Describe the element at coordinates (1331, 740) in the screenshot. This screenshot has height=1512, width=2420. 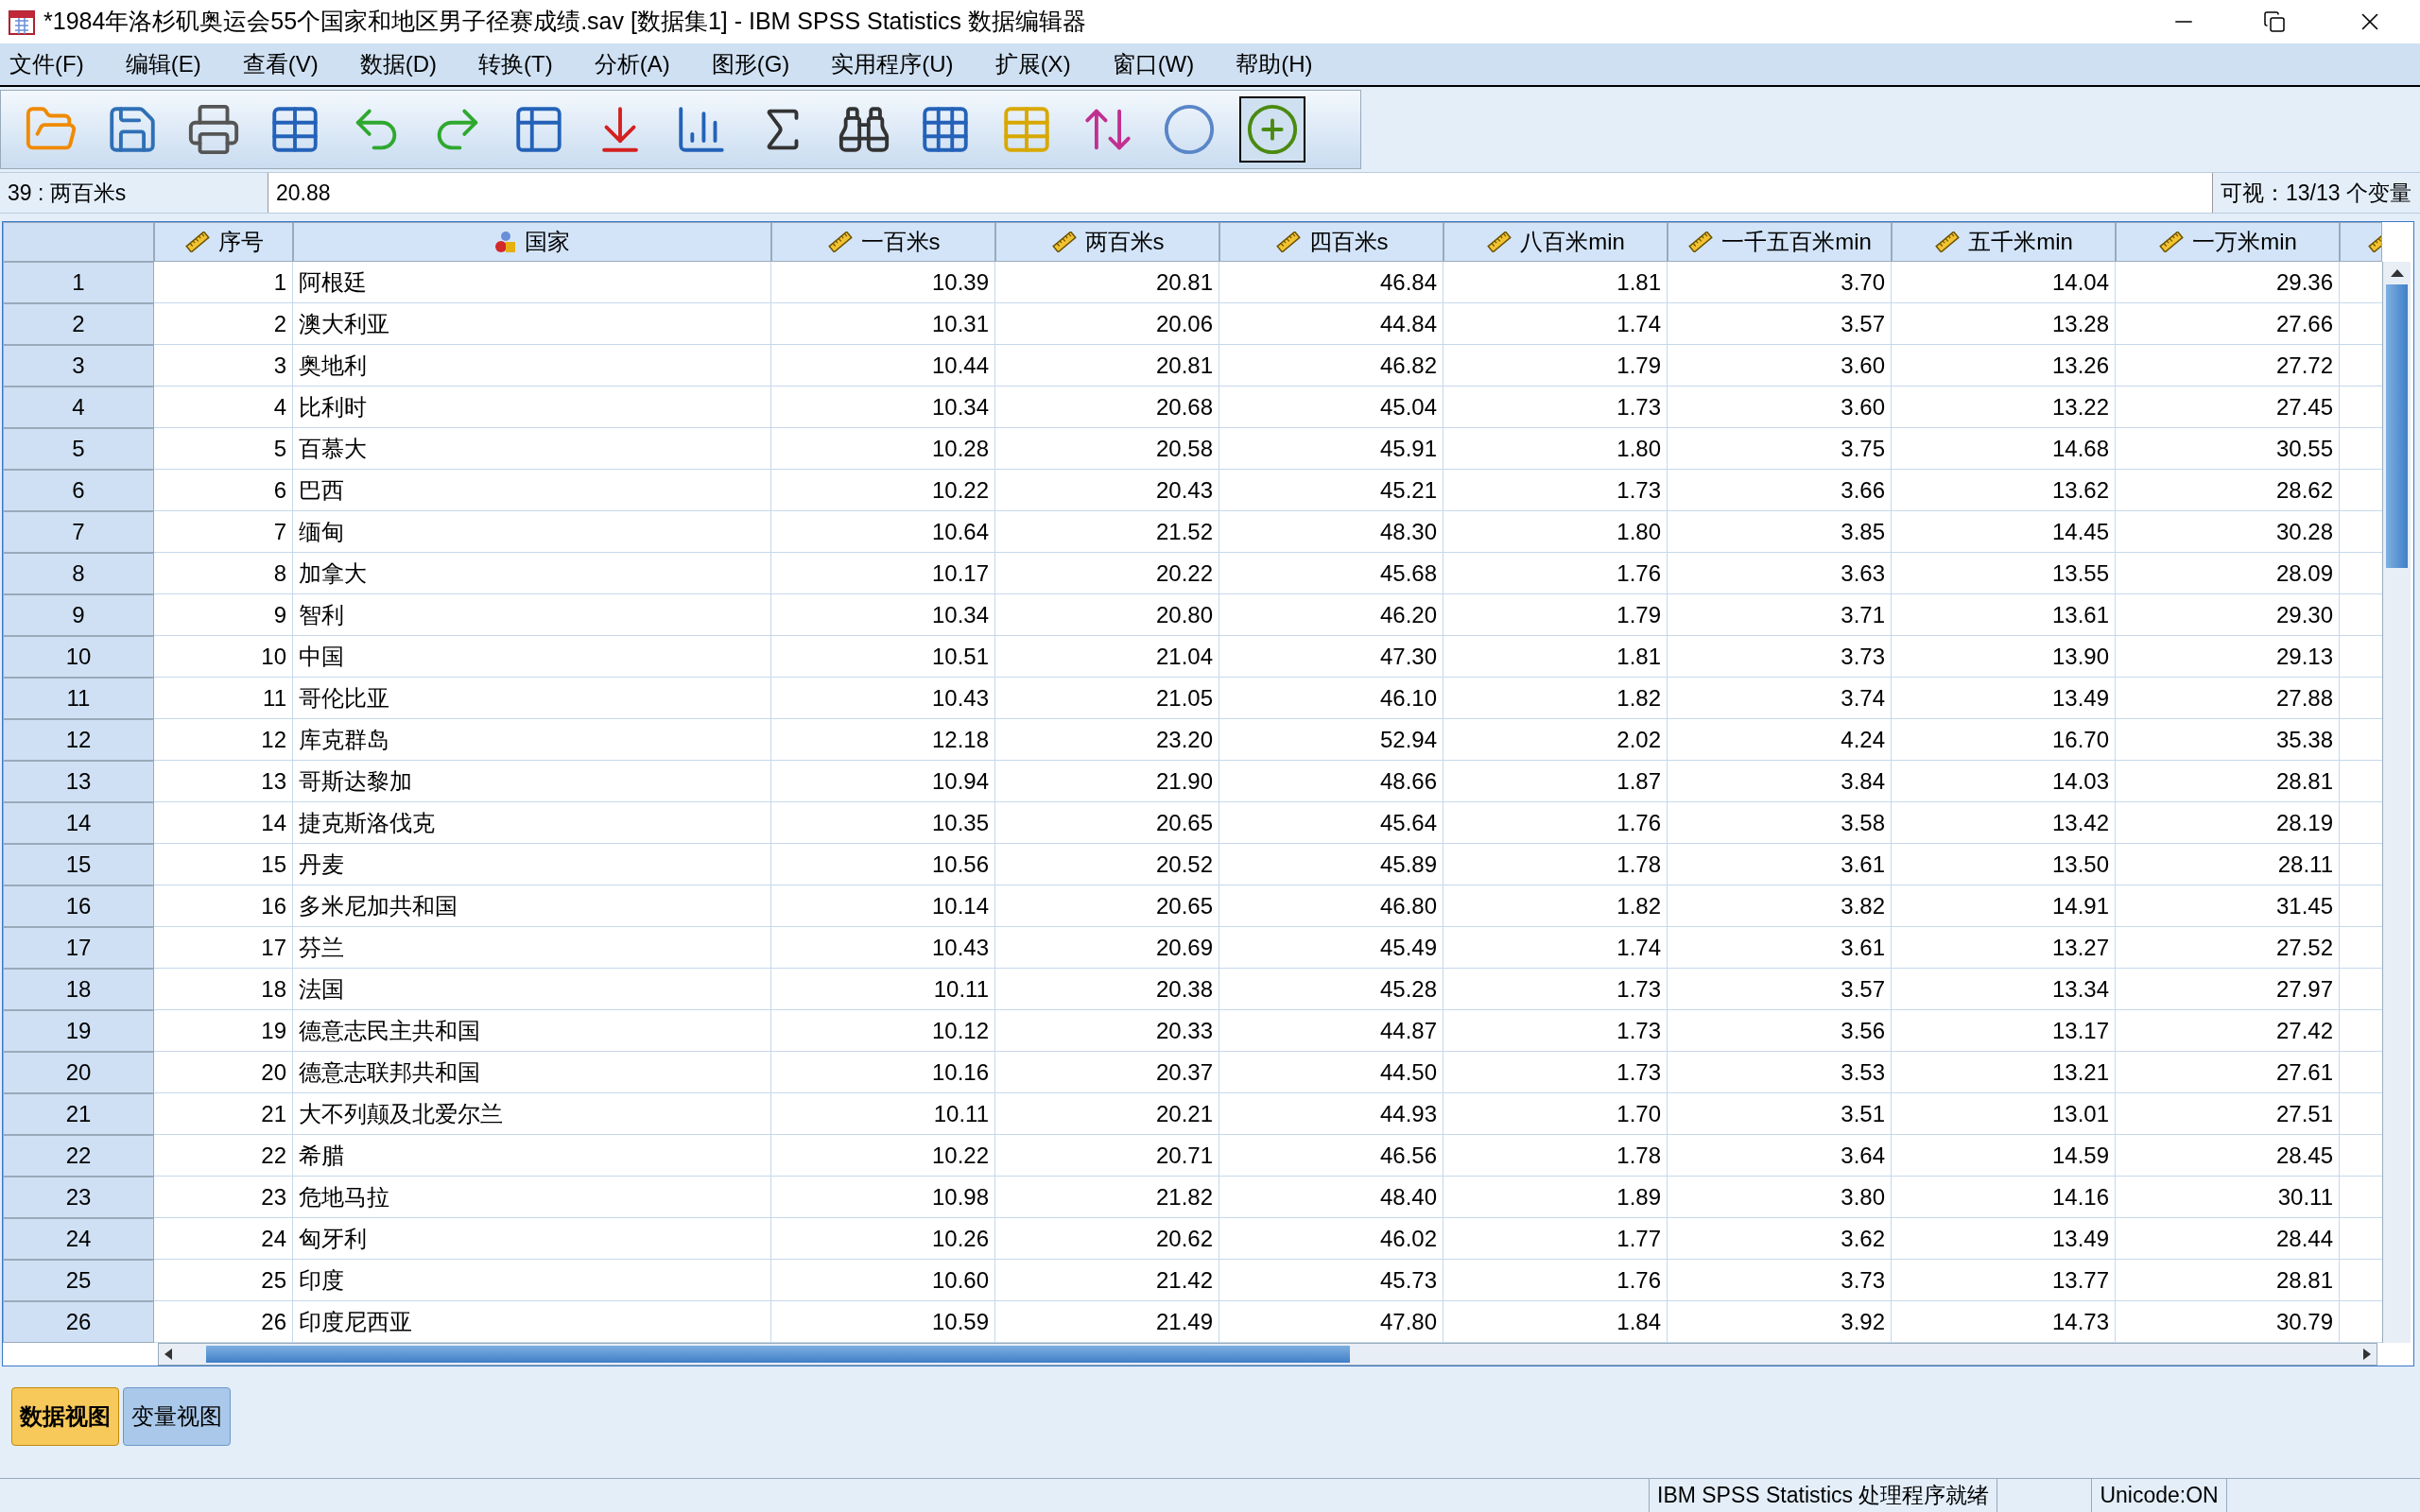
I see `table-cell: 52.94` at that location.